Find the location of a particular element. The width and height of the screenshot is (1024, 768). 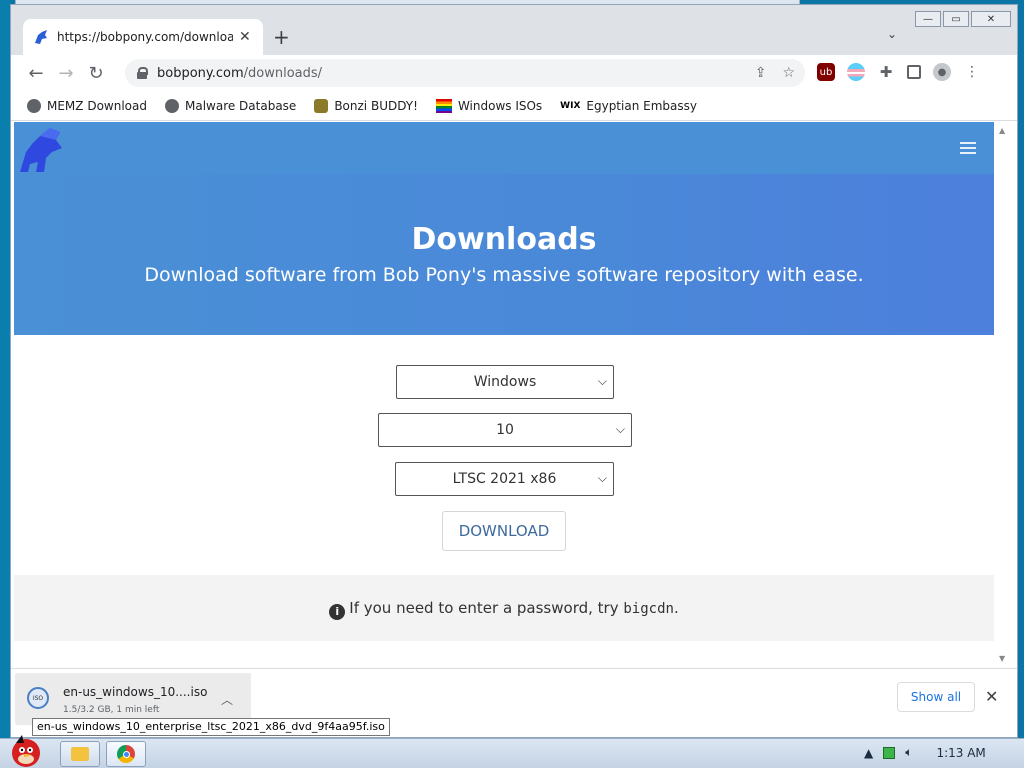

tab-close-icon: ✕ is located at coordinates (245, 37).